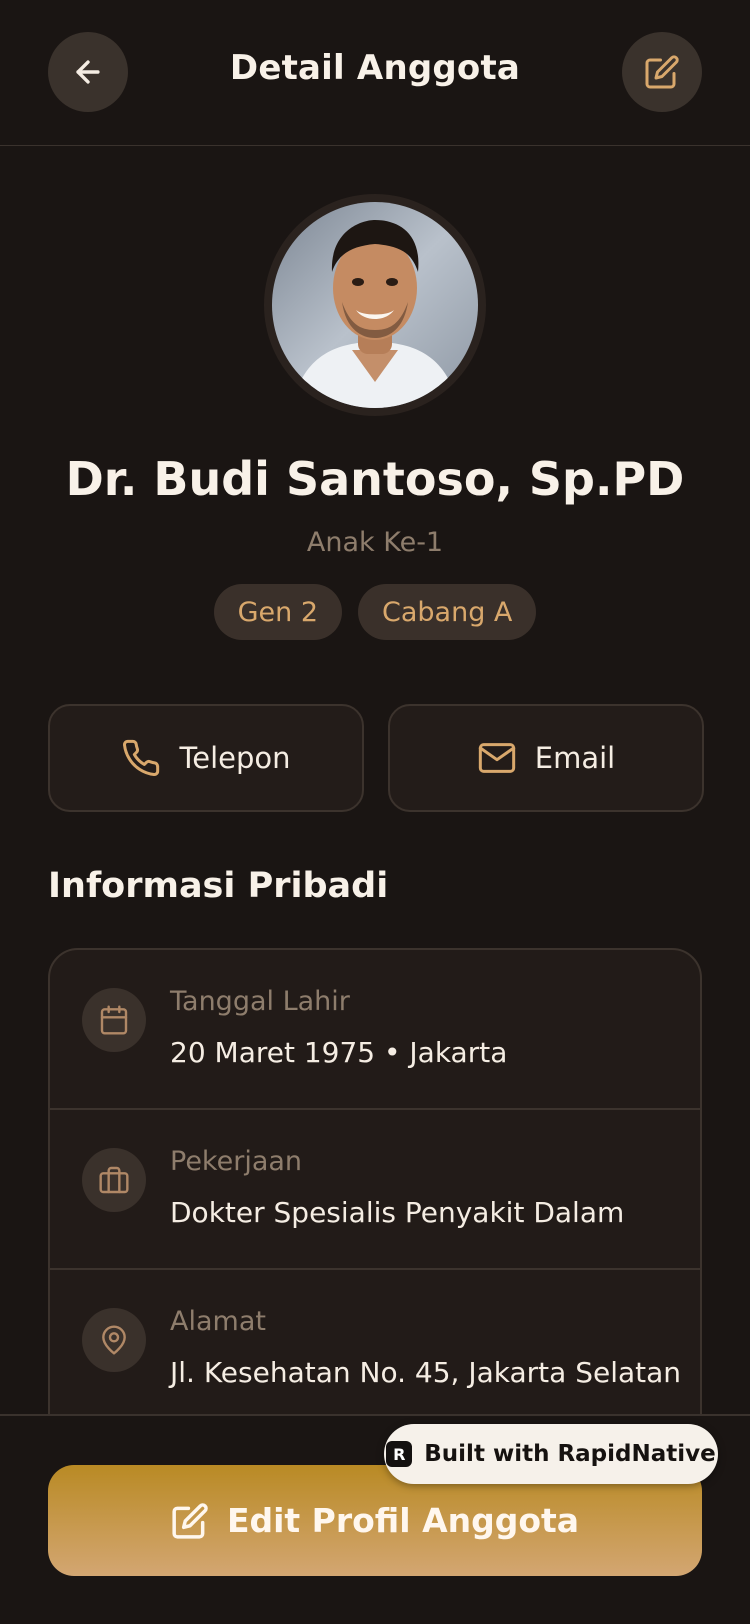 This screenshot has width=750, height=1624. I want to click on briefcase-icon, so click(114, 1180).